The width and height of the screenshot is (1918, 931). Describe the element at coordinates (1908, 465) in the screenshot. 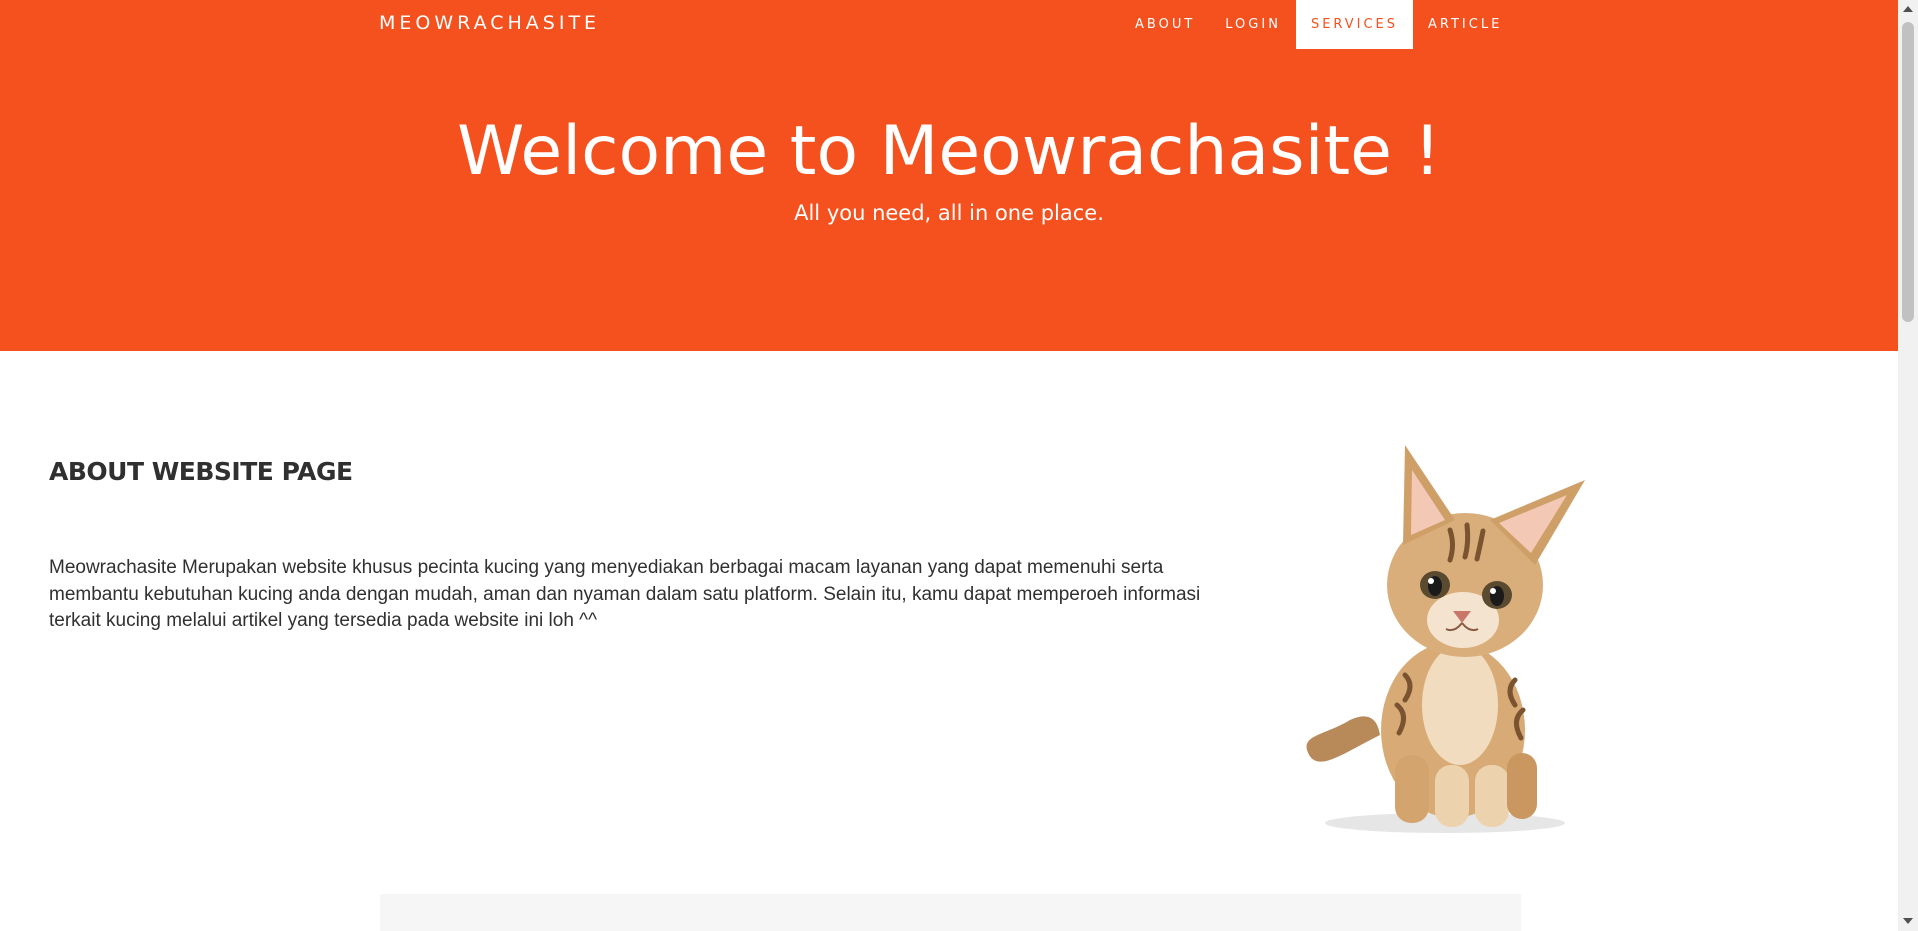

I see `page-scrollbar` at that location.